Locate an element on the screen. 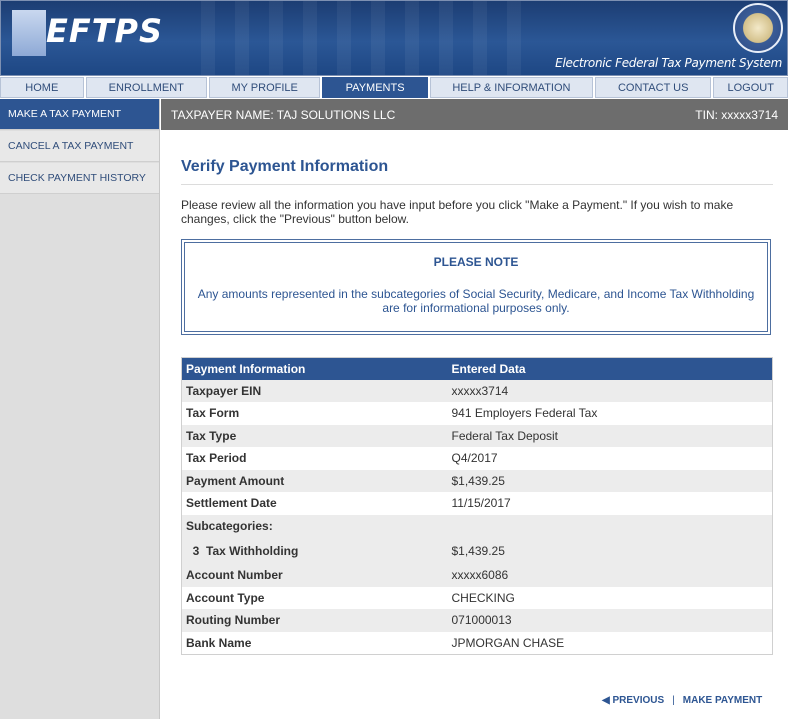 The image size is (788, 719). header-payment-information: Payment Information is located at coordinates (314, 368).